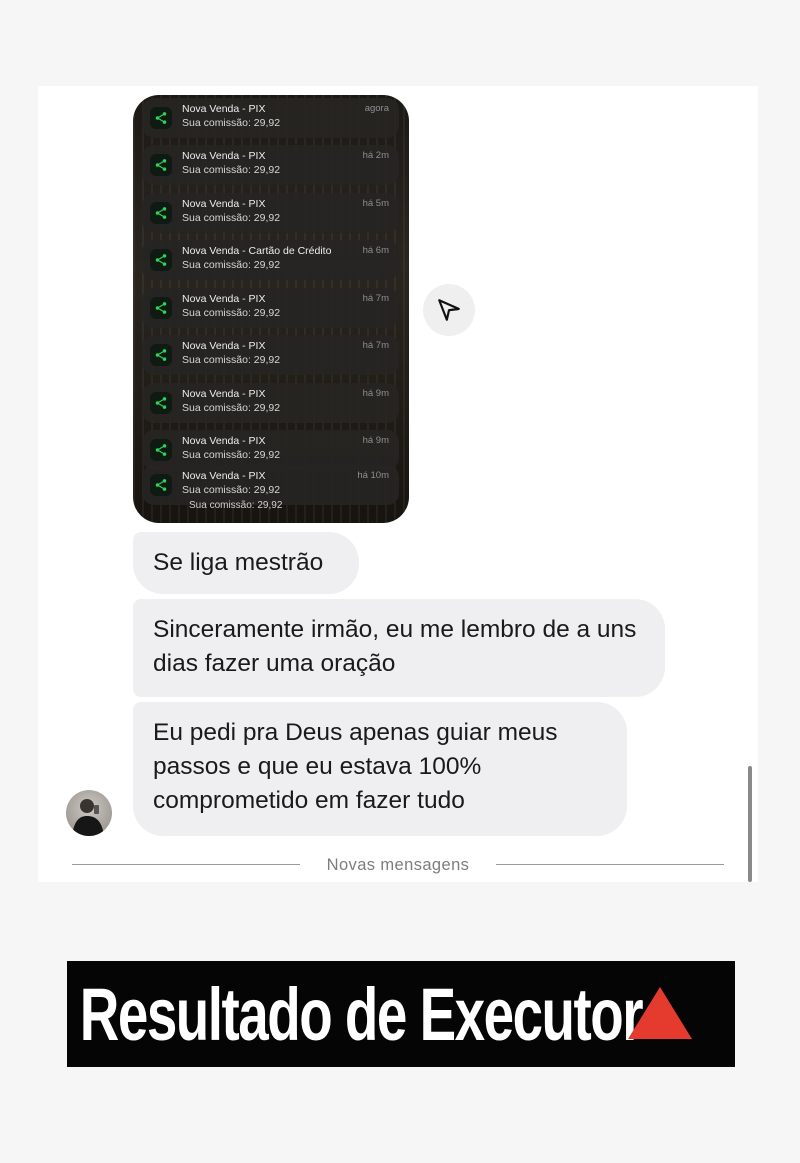 This screenshot has width=800, height=1163. What do you see at coordinates (361, 1014) in the screenshot?
I see `banner-text: Resultado de Executor` at bounding box center [361, 1014].